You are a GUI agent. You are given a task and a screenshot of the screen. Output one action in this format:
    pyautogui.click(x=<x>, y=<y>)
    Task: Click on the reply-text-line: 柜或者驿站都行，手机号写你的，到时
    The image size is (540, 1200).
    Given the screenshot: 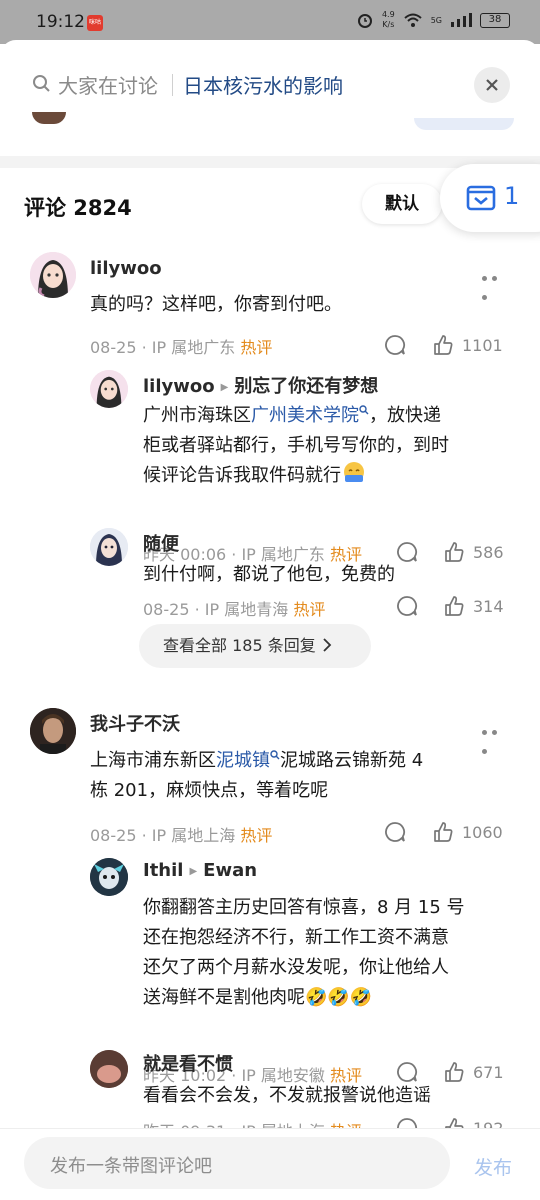 What is the action you would take?
    pyautogui.click(x=296, y=445)
    